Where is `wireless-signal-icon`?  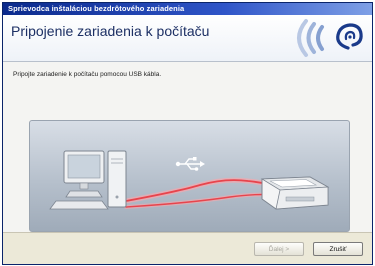 wireless-signal-icon is located at coordinates (330, 38).